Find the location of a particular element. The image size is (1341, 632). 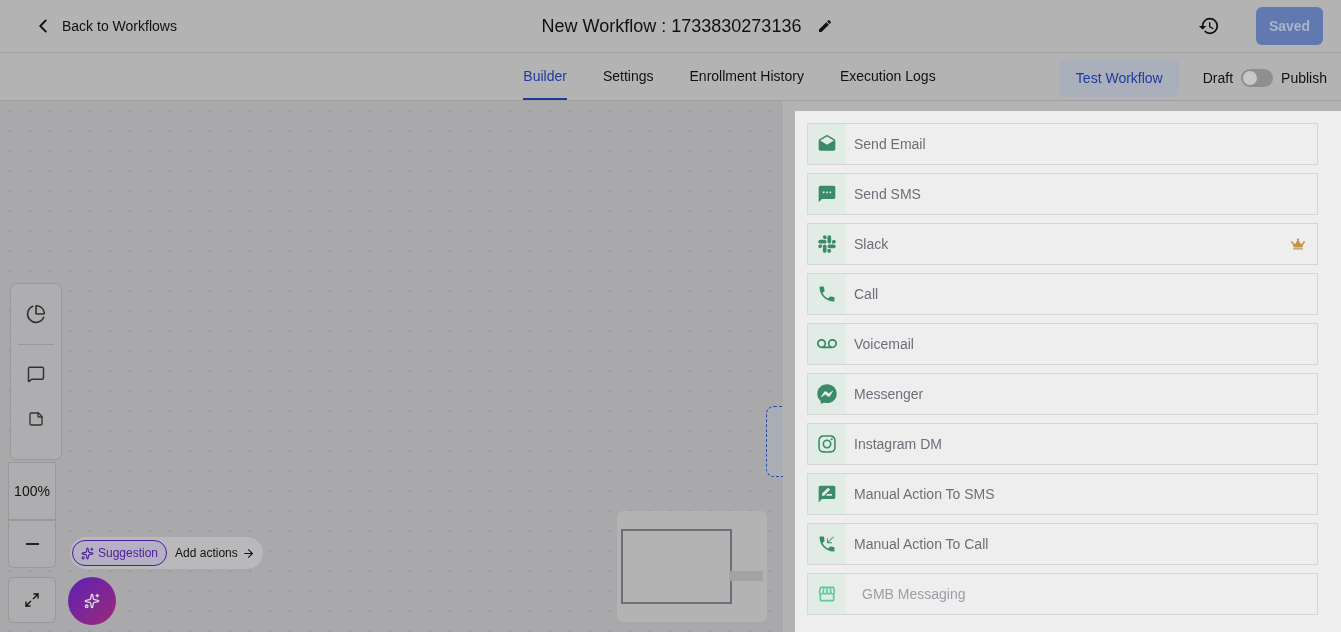

sticky-note-icon is located at coordinates (36, 419).